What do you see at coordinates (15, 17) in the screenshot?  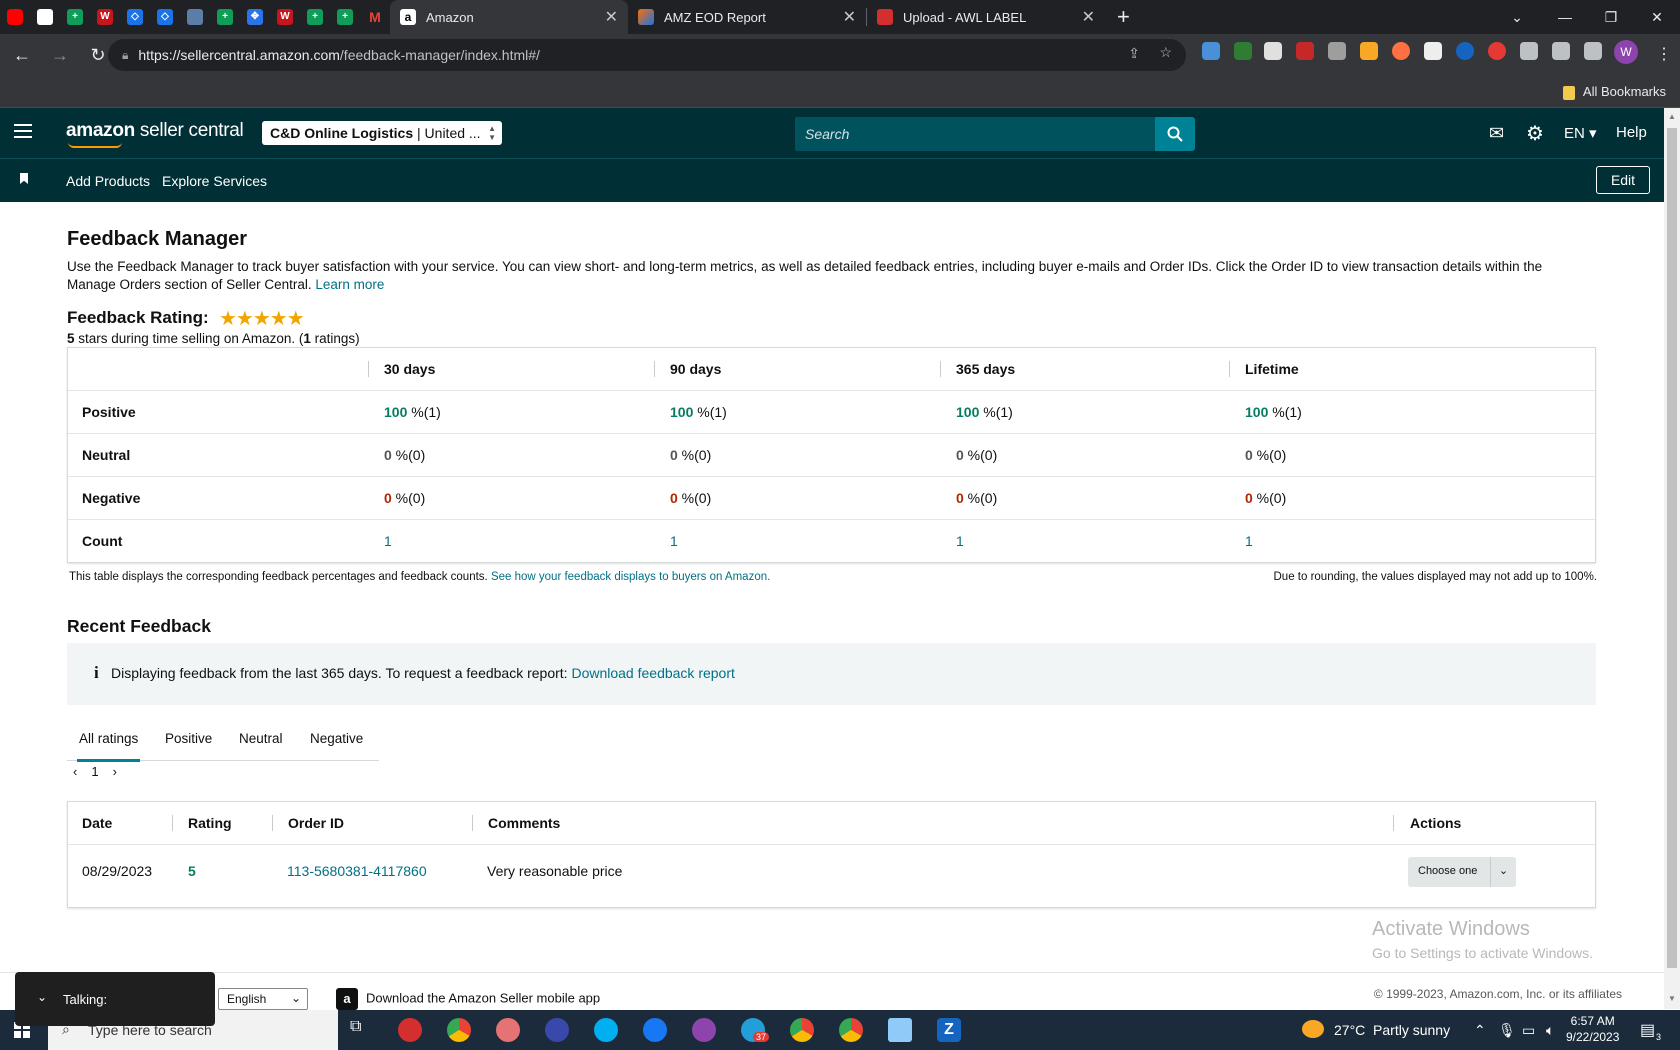 I see `pinned-tab-youtube` at bounding box center [15, 17].